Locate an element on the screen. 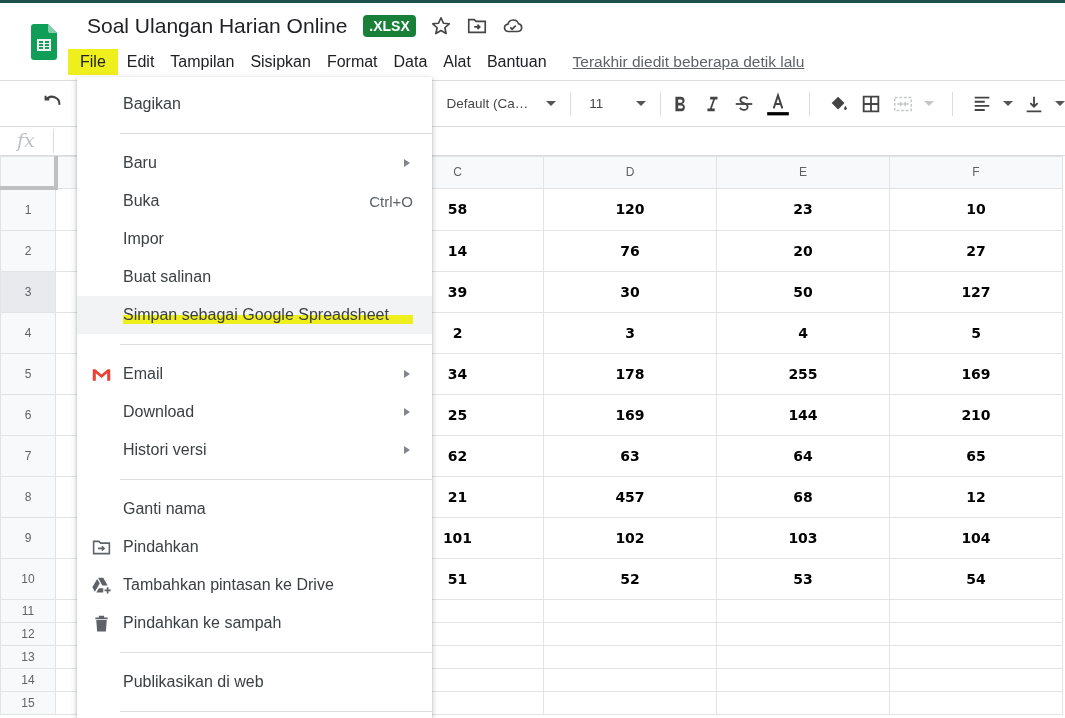 This screenshot has height=718, width=1065. row-header: 10 is located at coordinates (28, 579).